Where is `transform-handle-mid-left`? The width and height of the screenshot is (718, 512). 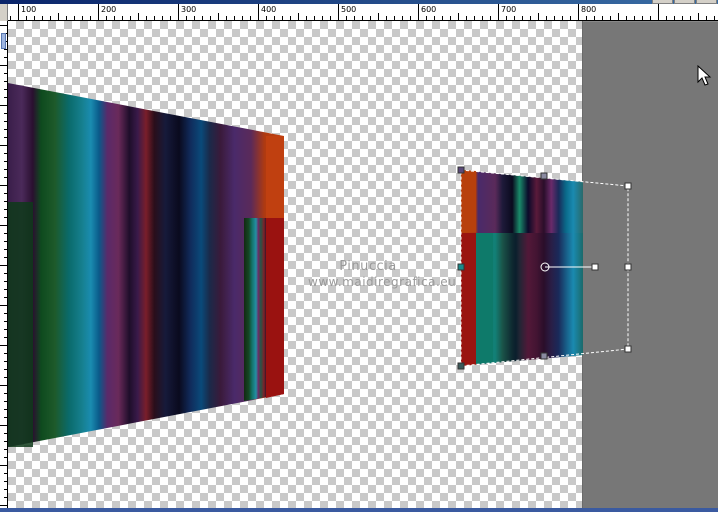 transform-handle-mid-left is located at coordinates (461, 267).